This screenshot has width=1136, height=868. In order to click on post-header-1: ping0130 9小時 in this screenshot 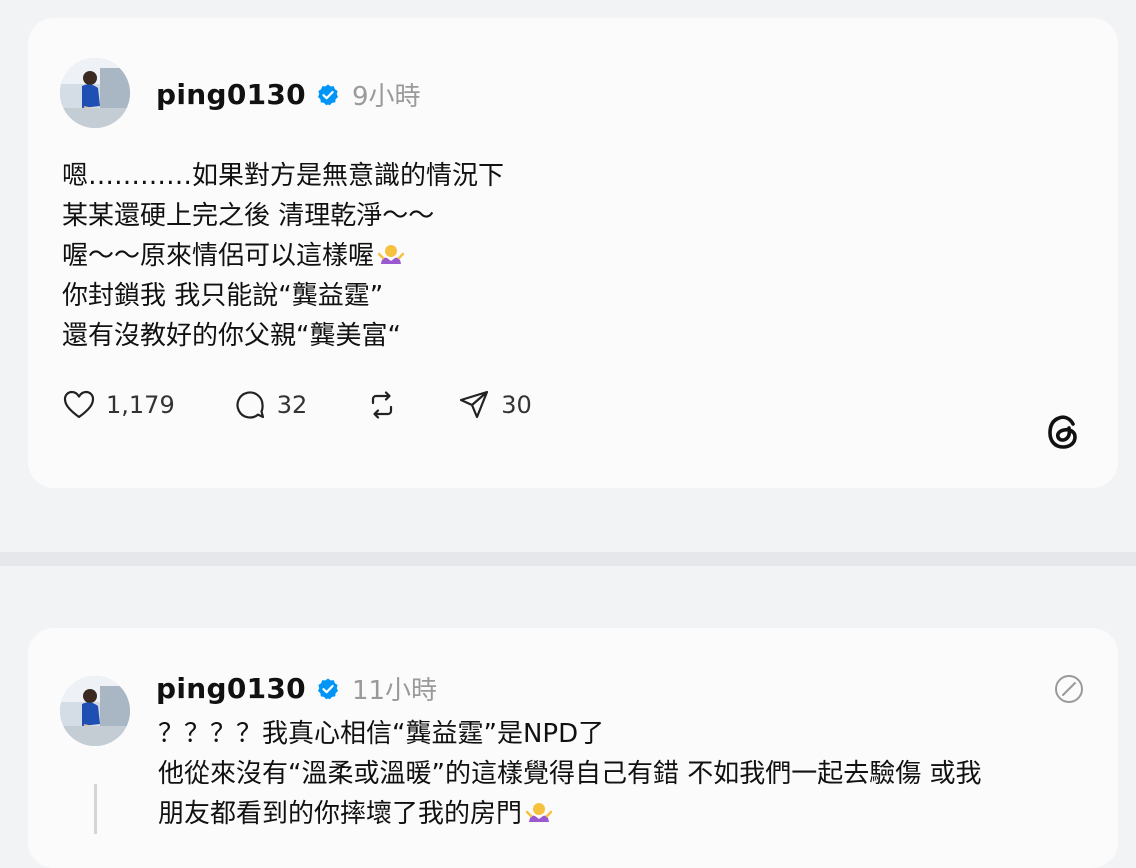, I will do `click(288, 94)`.